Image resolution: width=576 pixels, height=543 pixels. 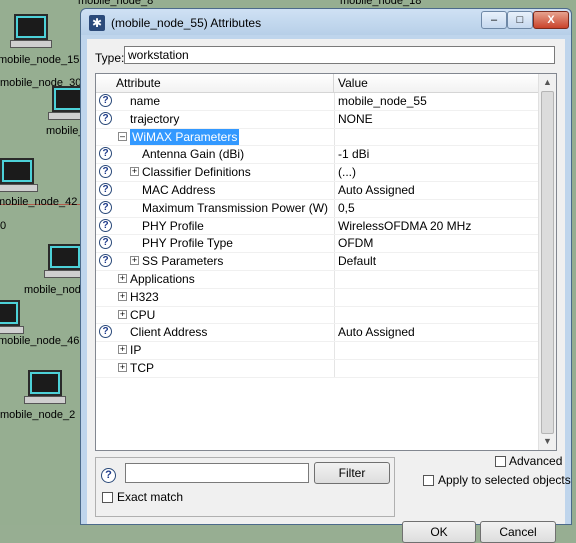 What do you see at coordinates (223, 83) in the screenshot?
I see `column-header-attribute: Attribute` at bounding box center [223, 83].